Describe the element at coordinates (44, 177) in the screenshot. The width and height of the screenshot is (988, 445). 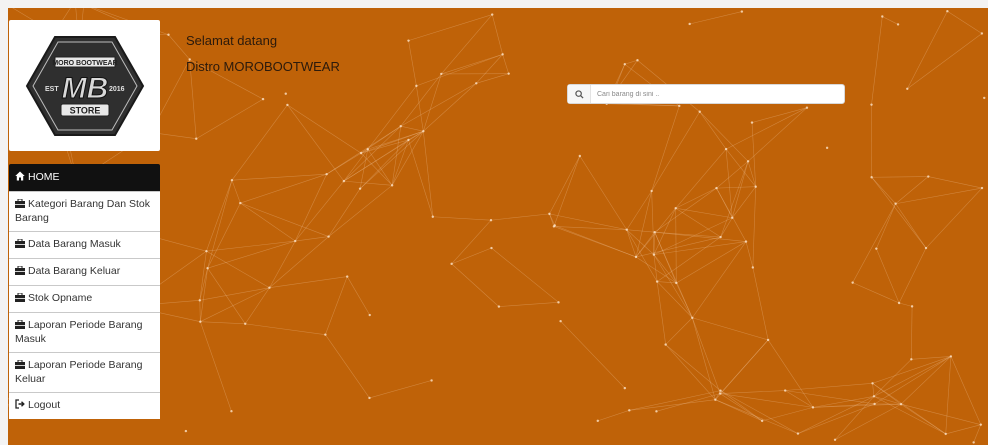
I see `sidebar-item-label: HOME` at that location.